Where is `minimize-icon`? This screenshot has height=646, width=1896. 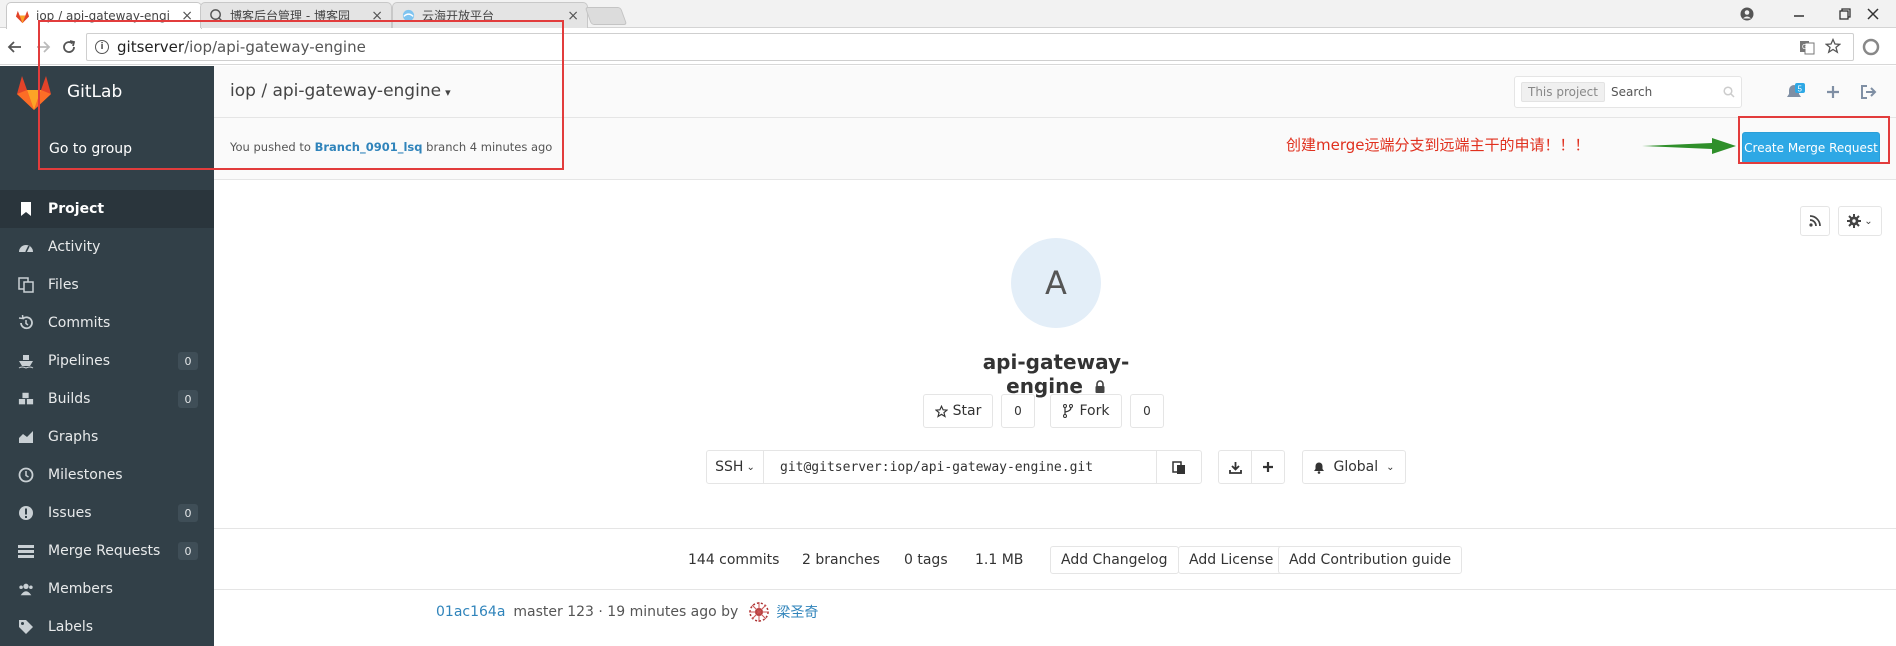 minimize-icon is located at coordinates (1799, 14).